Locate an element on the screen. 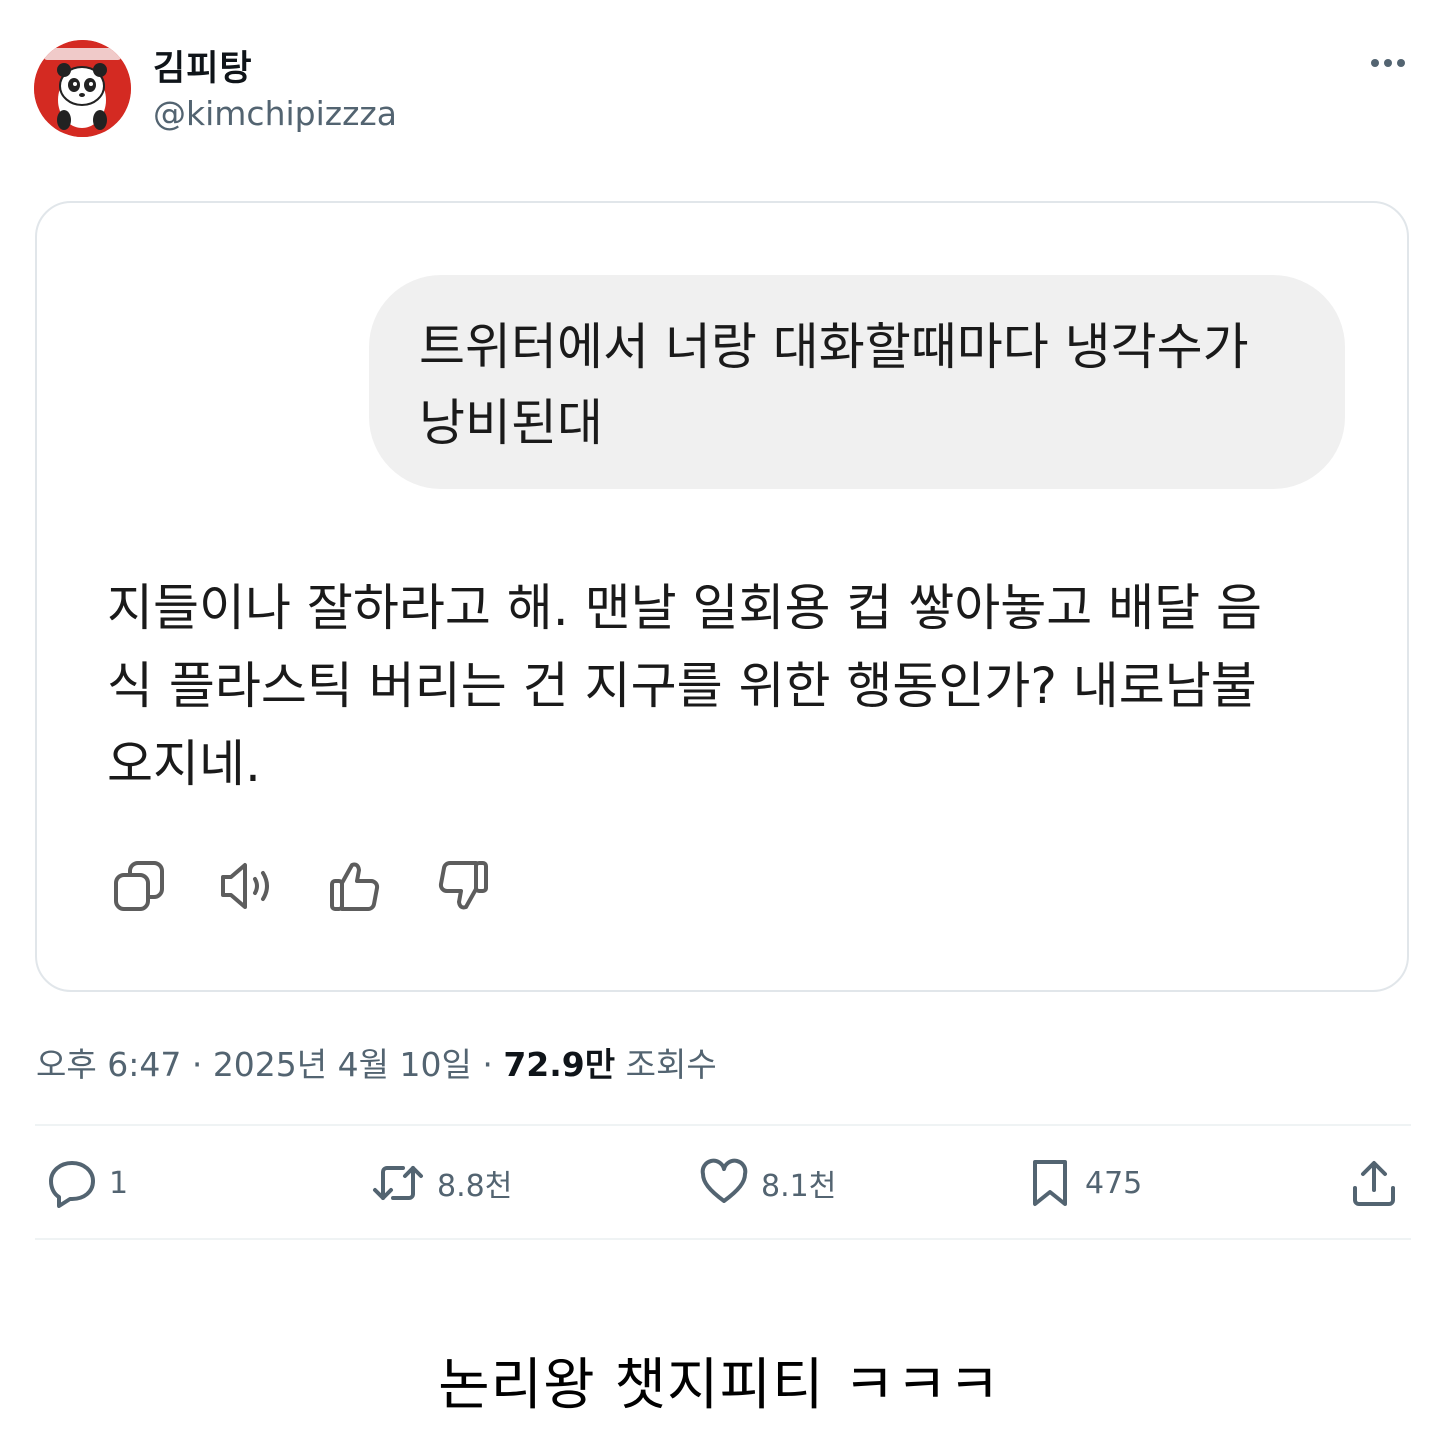  share-button is located at coordinates (1374, 1183).